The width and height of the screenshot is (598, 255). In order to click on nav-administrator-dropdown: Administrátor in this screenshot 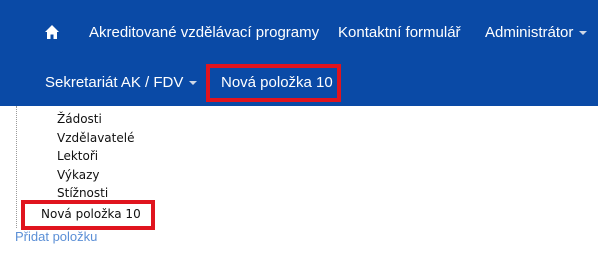, I will do `click(536, 33)`.